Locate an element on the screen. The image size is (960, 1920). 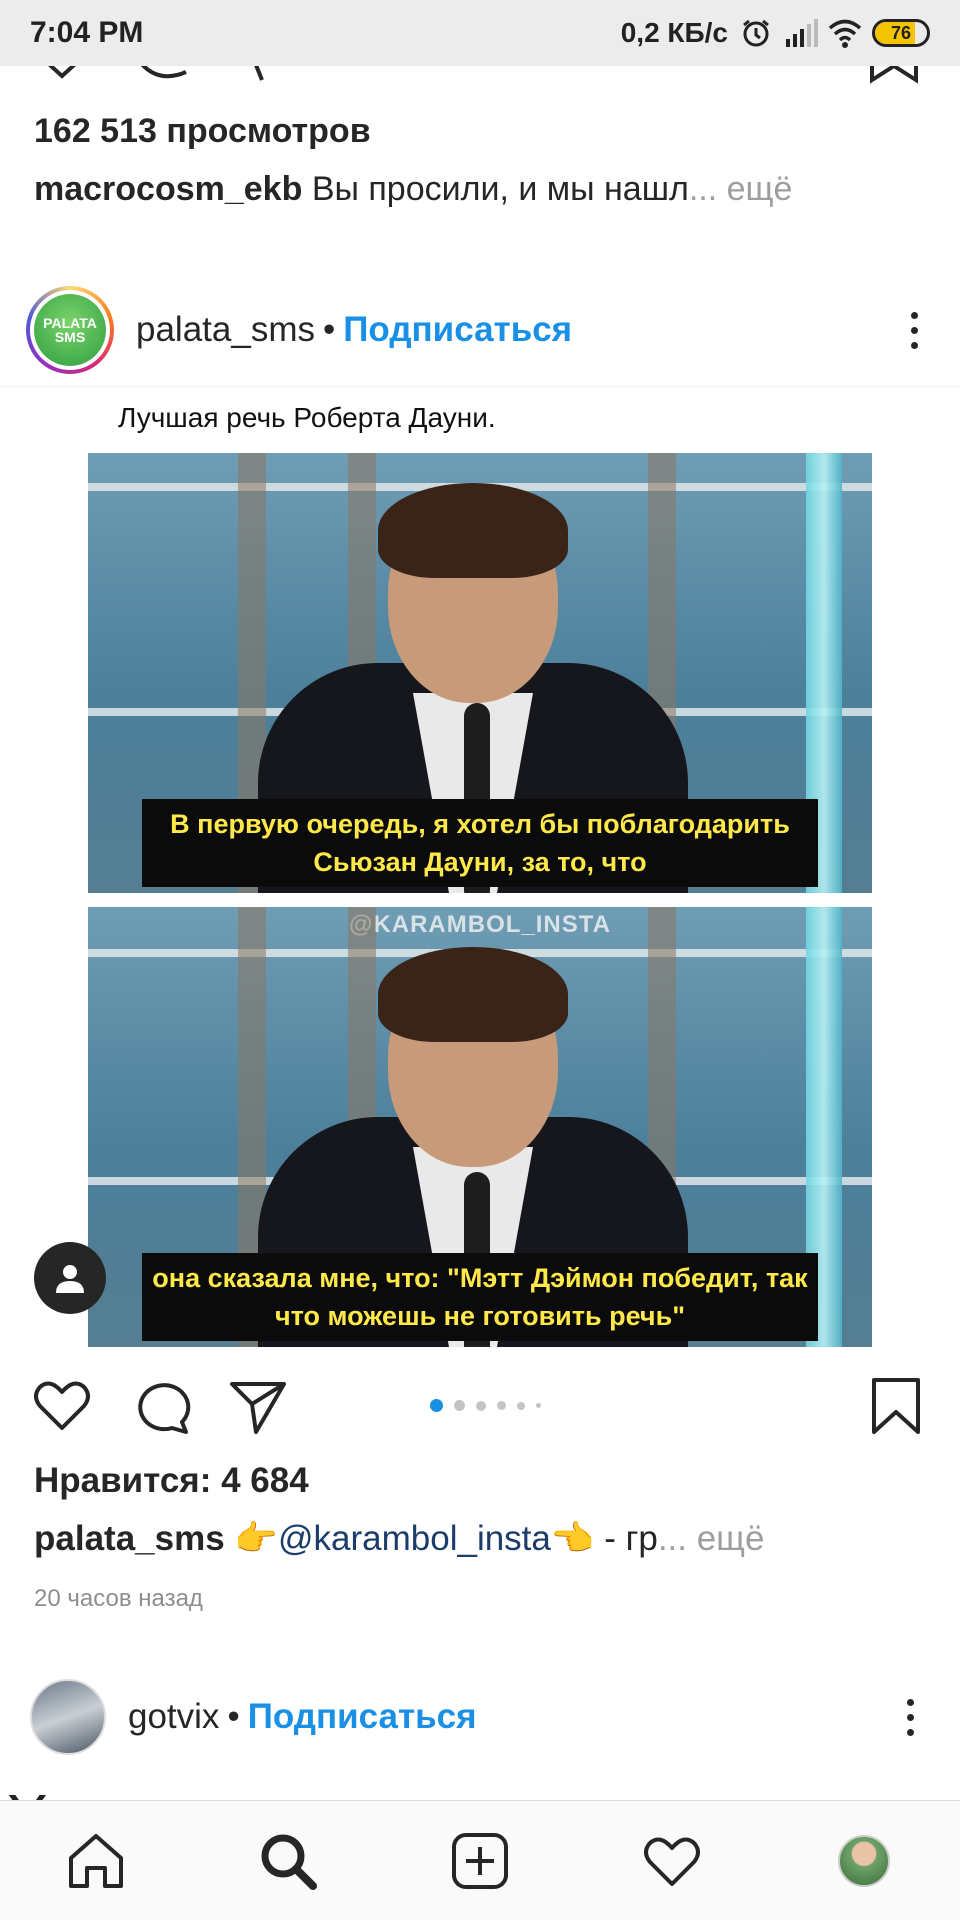
search-icon is located at coordinates (289, 1862).